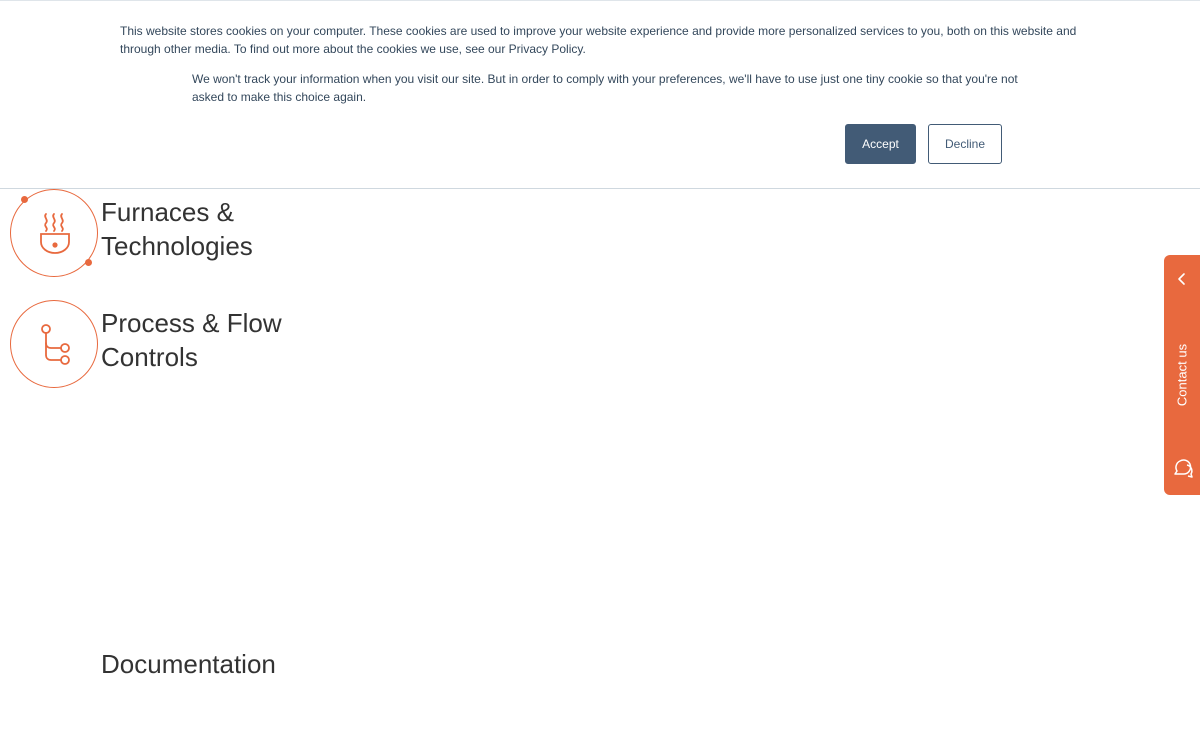 Image resolution: width=1200 pixels, height=750 pixels. What do you see at coordinates (188, 664) in the screenshot?
I see `documentation-heading: Documentation` at bounding box center [188, 664].